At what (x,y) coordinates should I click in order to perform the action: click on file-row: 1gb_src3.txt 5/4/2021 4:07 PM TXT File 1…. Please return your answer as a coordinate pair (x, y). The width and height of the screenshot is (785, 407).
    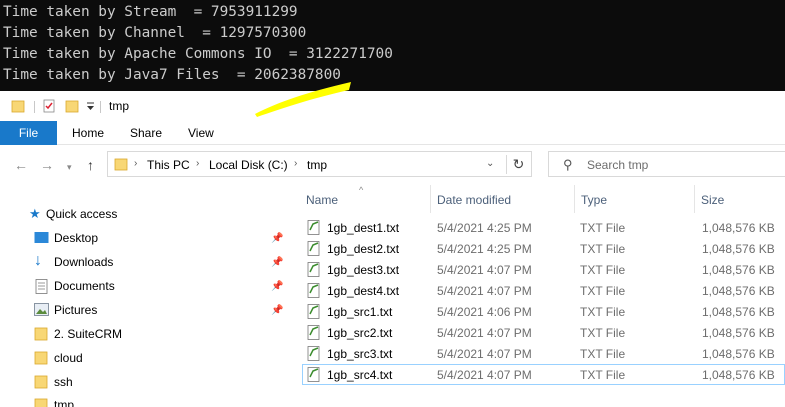
    Looking at the image, I should click on (543, 353).